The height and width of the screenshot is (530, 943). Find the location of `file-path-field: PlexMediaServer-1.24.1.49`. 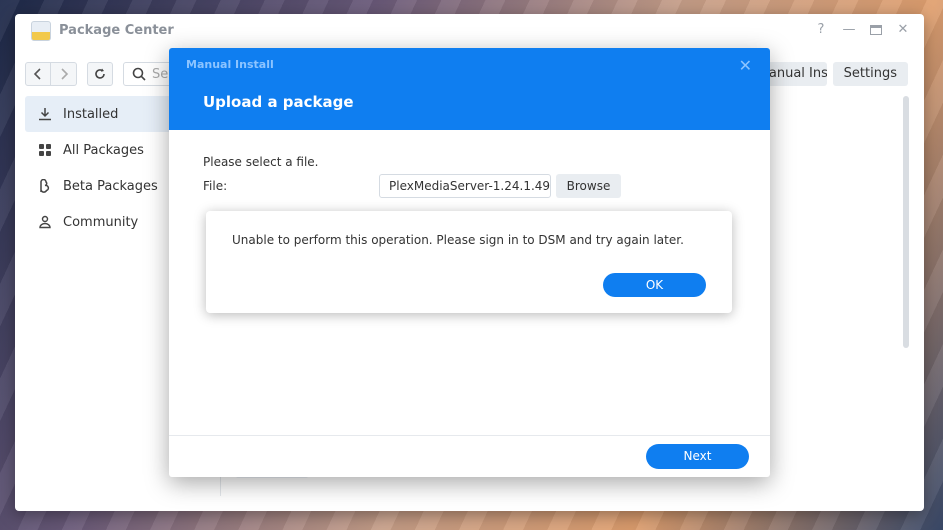

file-path-field: PlexMediaServer-1.24.1.49 is located at coordinates (465, 186).